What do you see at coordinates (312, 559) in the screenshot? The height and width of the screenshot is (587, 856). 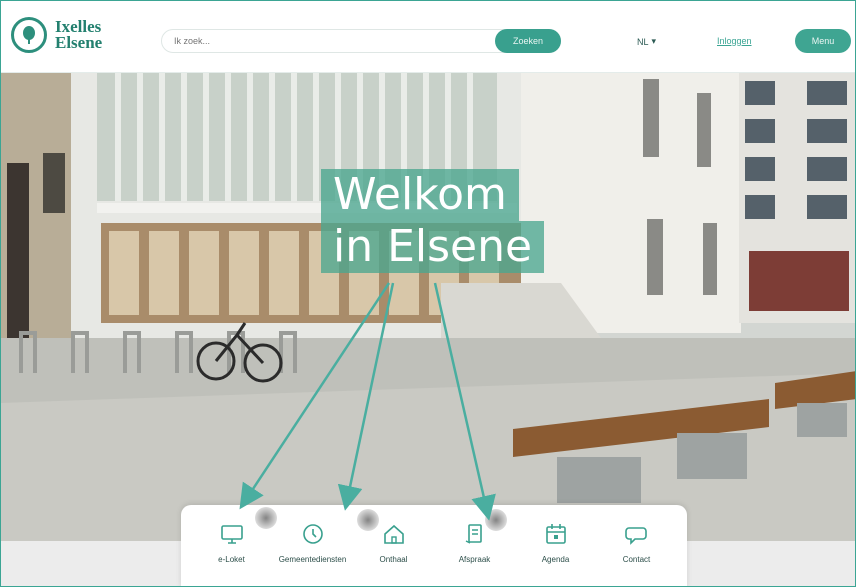 I see `quicklink-label: Gemeentediensten` at bounding box center [312, 559].